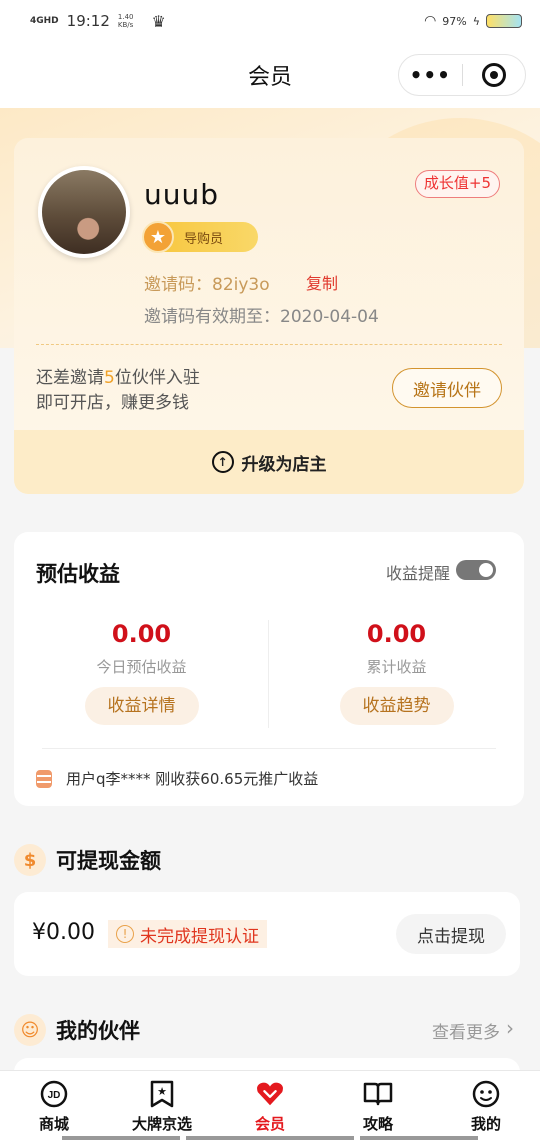 The width and height of the screenshot is (540, 1140). Describe the element at coordinates (141, 667) in the screenshot. I see `today-earnings-label: 今日预估收益` at that location.